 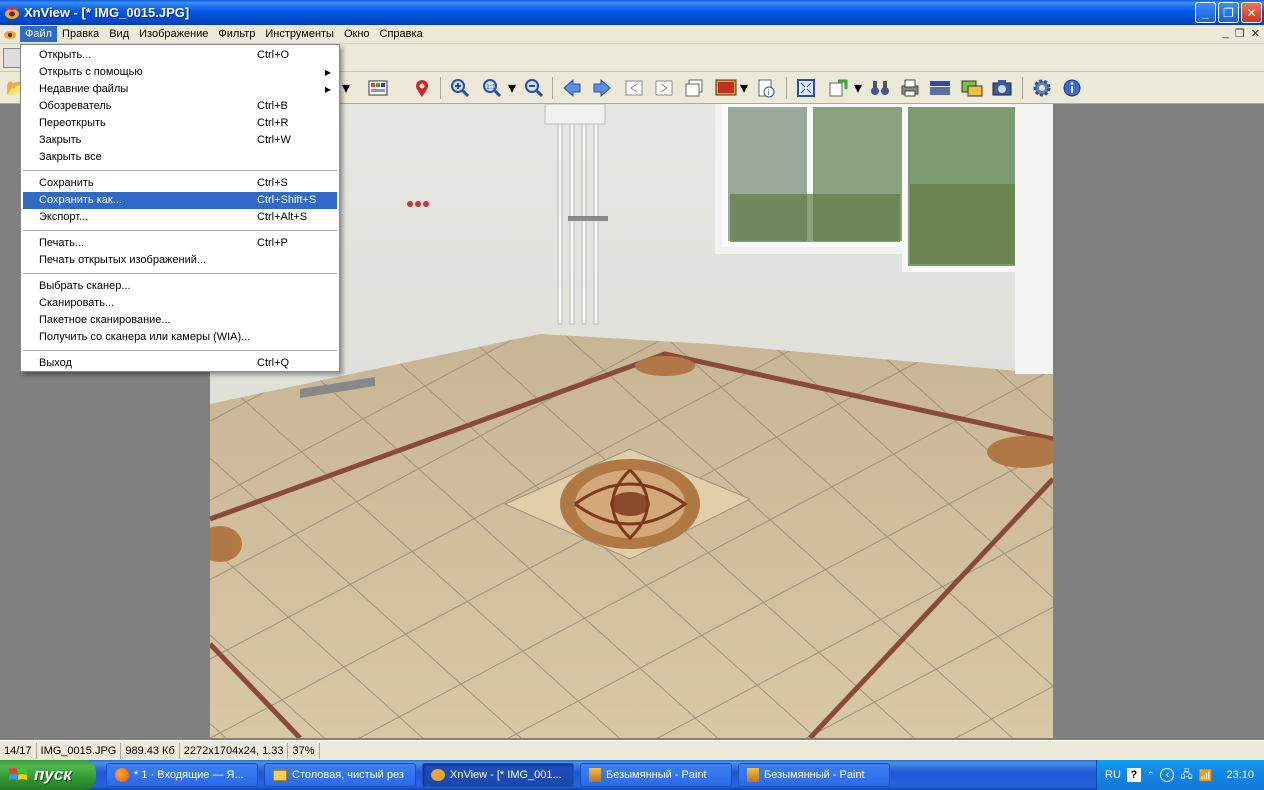 What do you see at coordinates (1251, 12) in the screenshot?
I see `close-button: ✕` at bounding box center [1251, 12].